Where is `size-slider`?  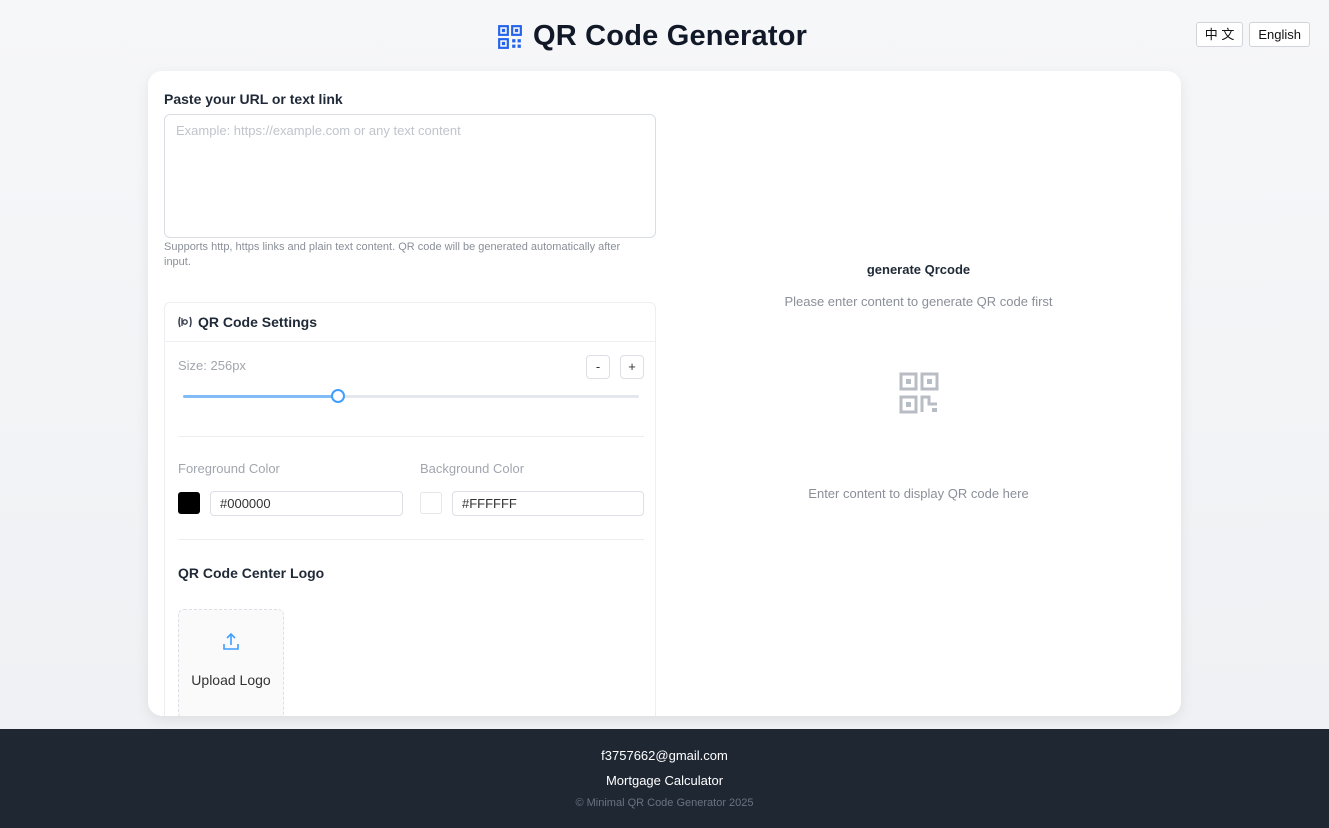
size-slider is located at coordinates (411, 396).